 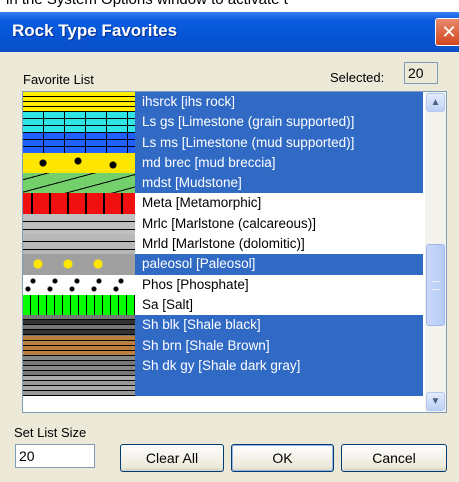 What do you see at coordinates (357, 77) in the screenshot?
I see `selected-label: Selected:` at bounding box center [357, 77].